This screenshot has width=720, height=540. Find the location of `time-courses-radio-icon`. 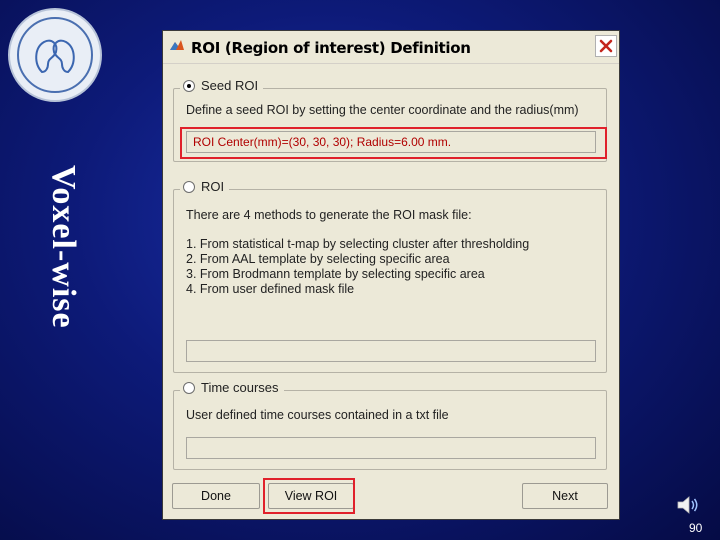

time-courses-radio-icon is located at coordinates (189, 387).